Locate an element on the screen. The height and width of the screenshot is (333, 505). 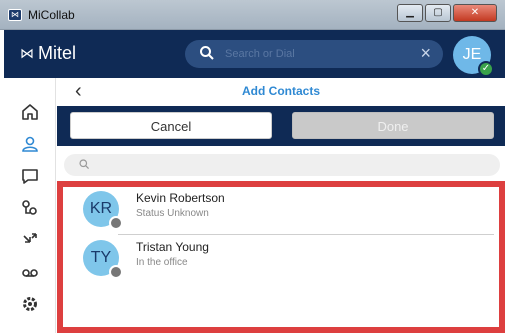
home-icon is located at coordinates (30, 112).